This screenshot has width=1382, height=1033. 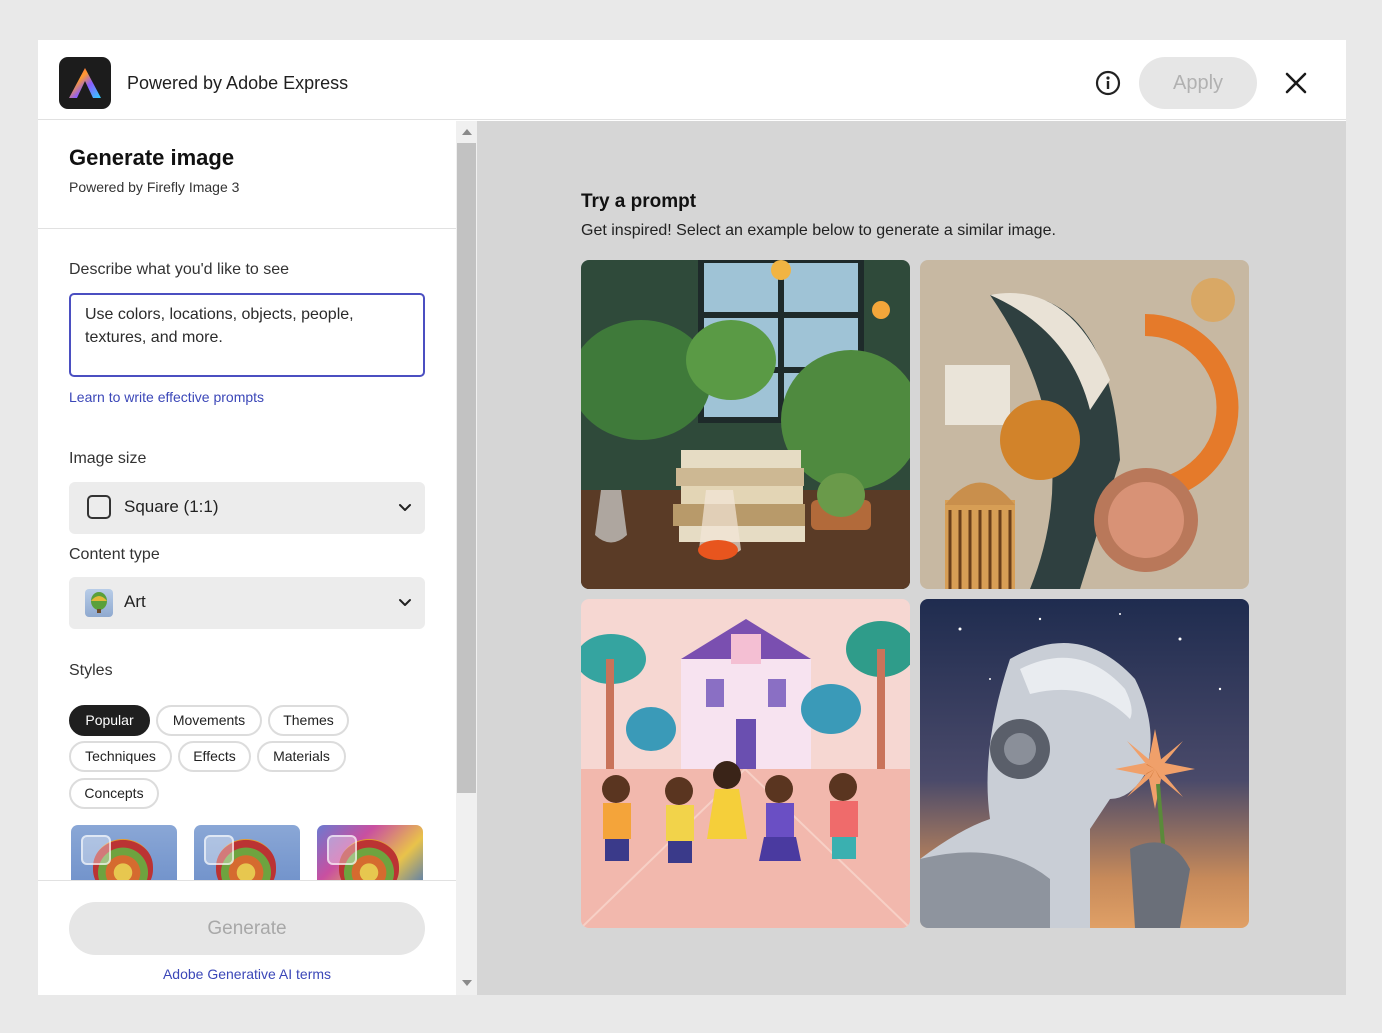 What do you see at coordinates (120, 756) in the screenshot?
I see `chip-techniques: Techniques` at bounding box center [120, 756].